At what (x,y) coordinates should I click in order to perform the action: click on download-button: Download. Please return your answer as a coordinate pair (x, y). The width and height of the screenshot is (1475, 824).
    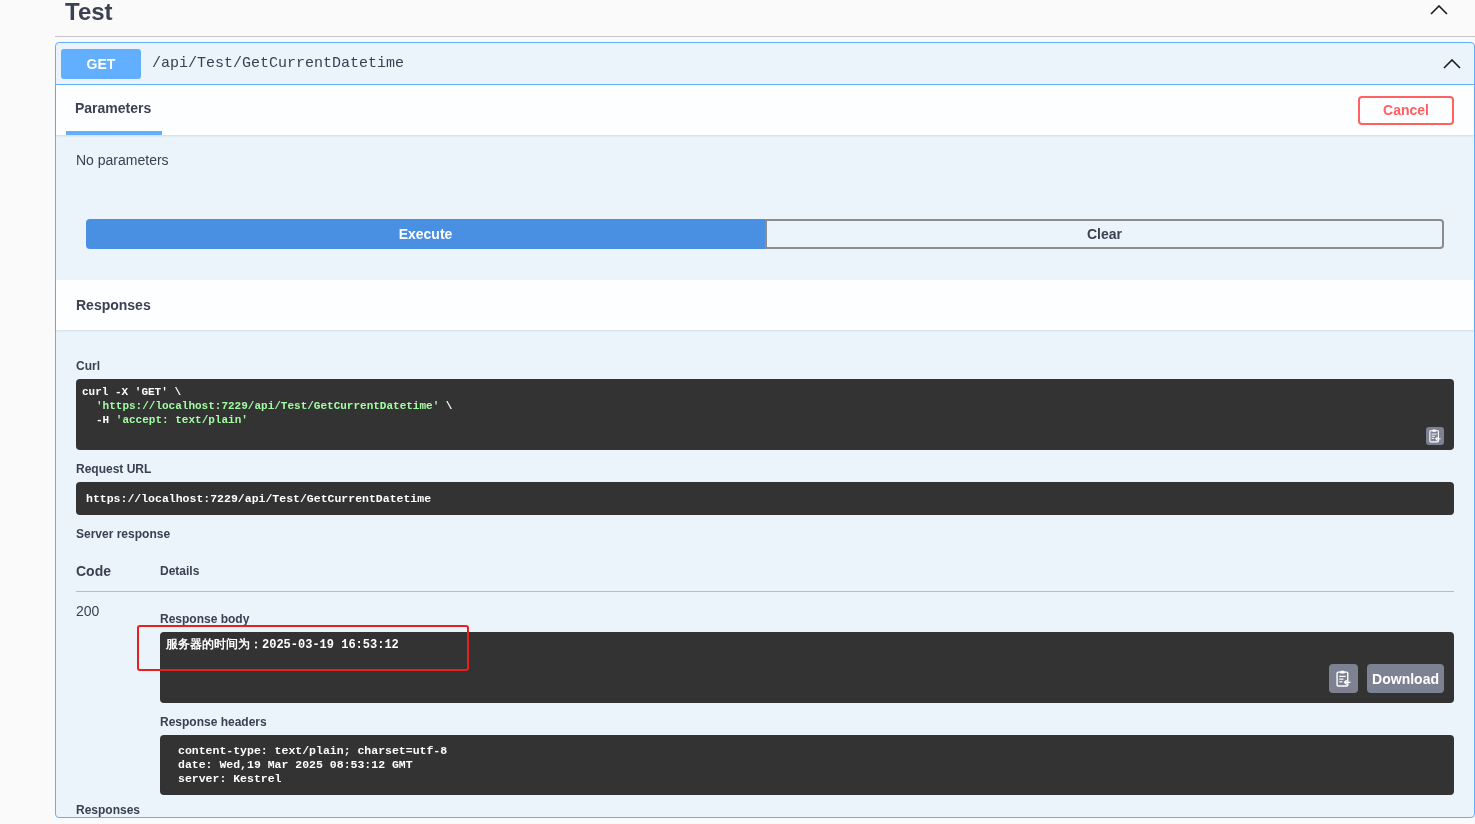
    Looking at the image, I should click on (1405, 678).